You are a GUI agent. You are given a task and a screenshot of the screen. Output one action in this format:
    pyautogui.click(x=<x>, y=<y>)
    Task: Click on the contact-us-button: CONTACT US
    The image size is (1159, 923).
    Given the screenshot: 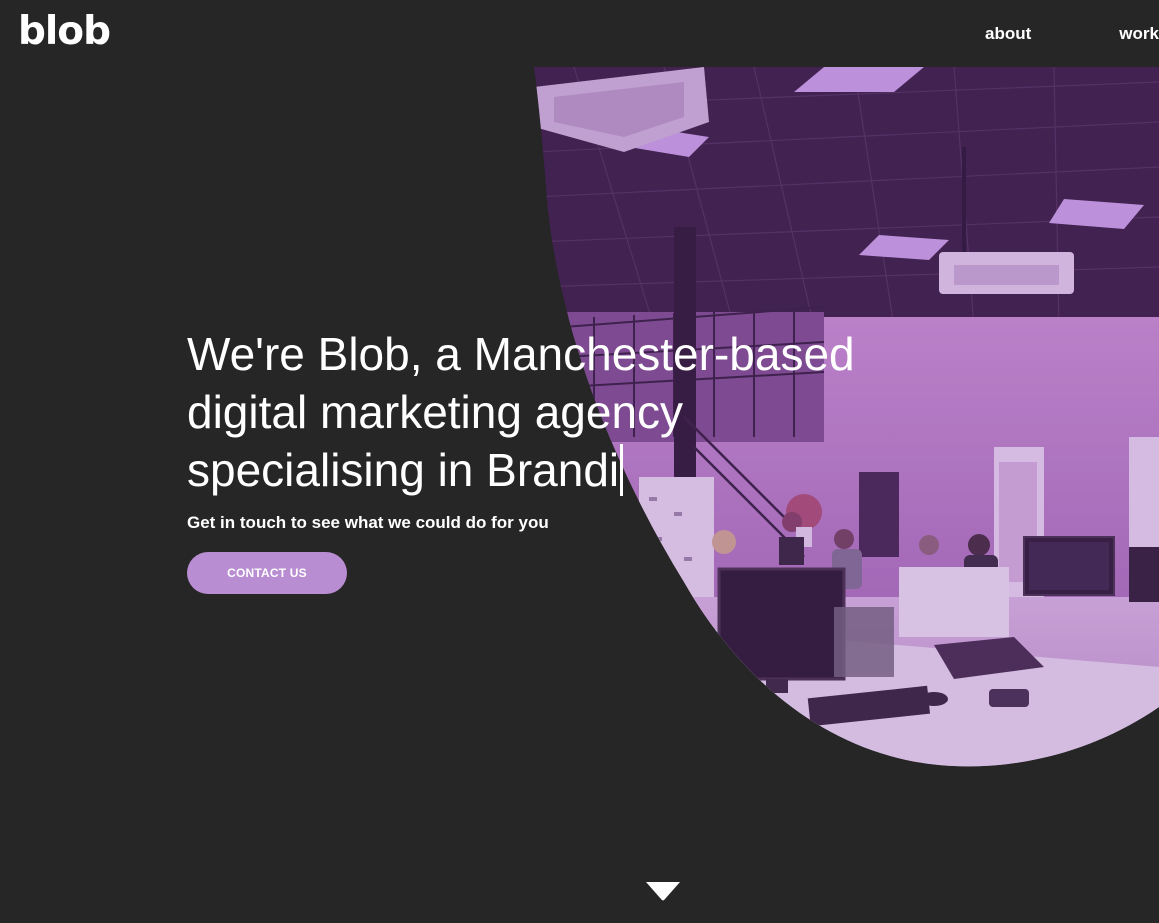 What is the action you would take?
    pyautogui.click(x=267, y=573)
    